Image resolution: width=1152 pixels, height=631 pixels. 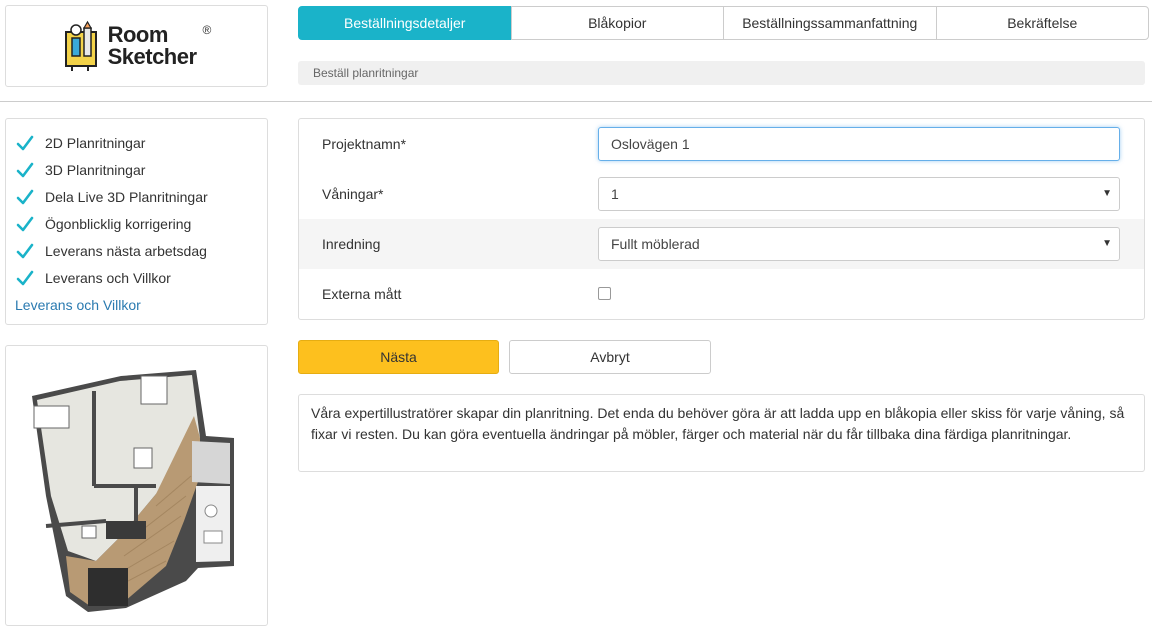 I want to click on project-row: Projektnamn* Oslovägen 1, so click(x=721, y=144).